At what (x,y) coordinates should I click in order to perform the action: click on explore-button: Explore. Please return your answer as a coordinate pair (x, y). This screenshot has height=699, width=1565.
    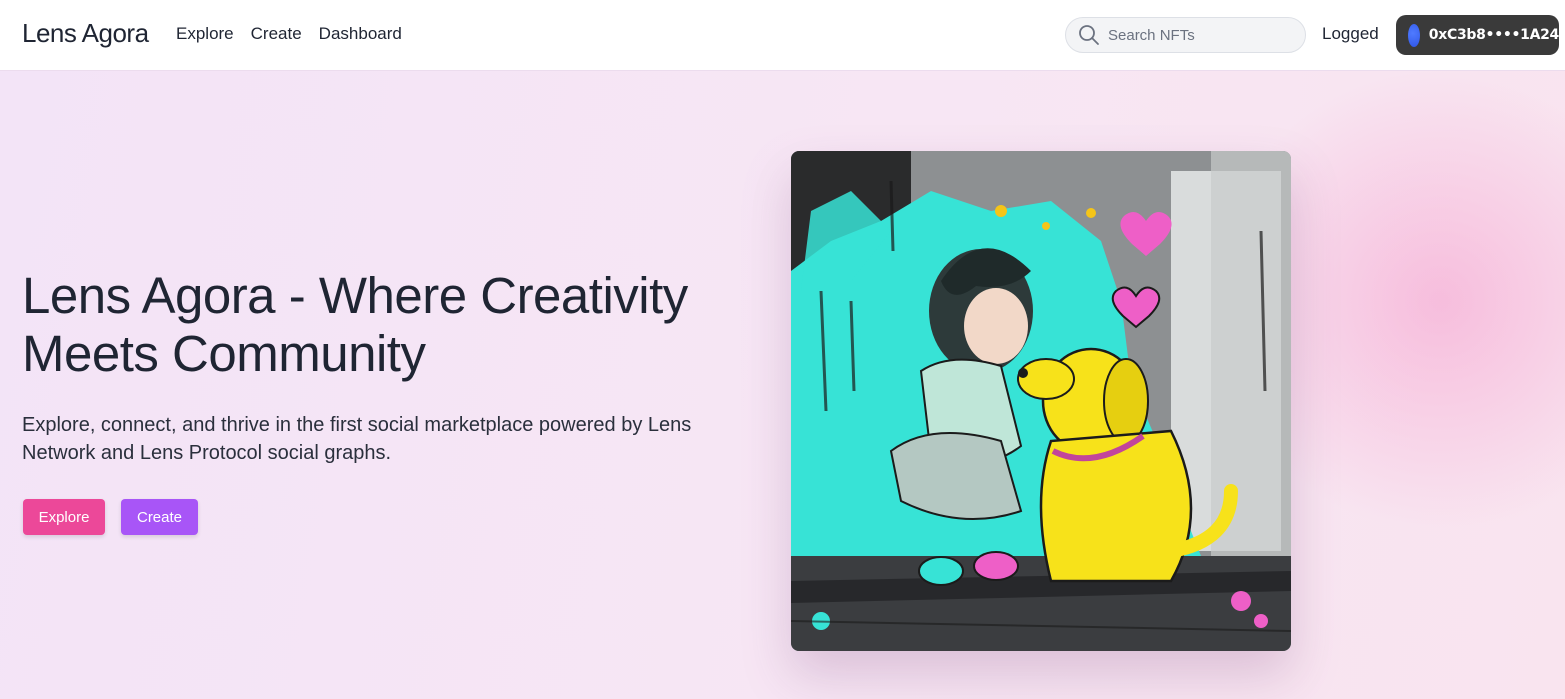
    Looking at the image, I should click on (64, 517).